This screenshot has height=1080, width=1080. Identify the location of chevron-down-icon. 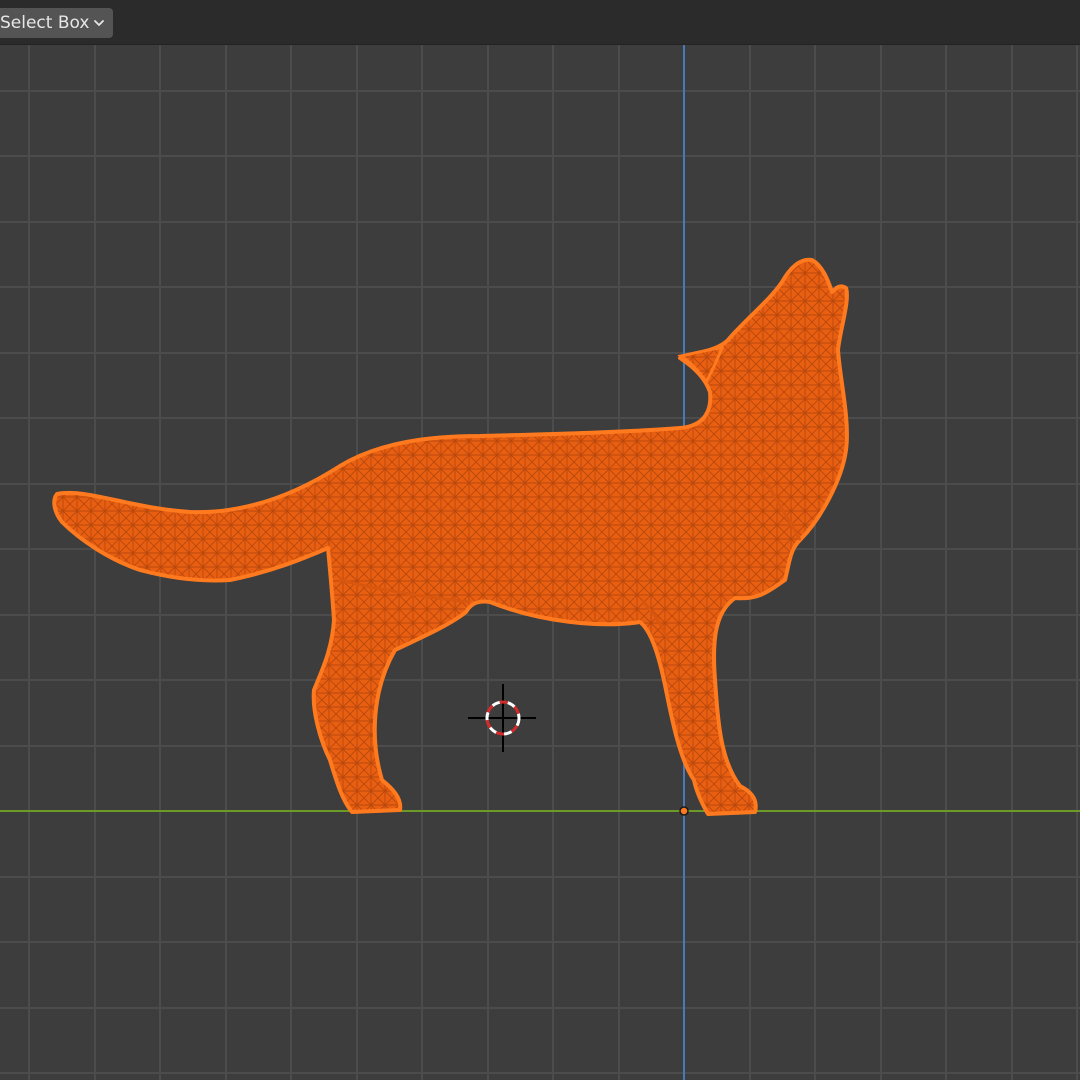
(99, 23).